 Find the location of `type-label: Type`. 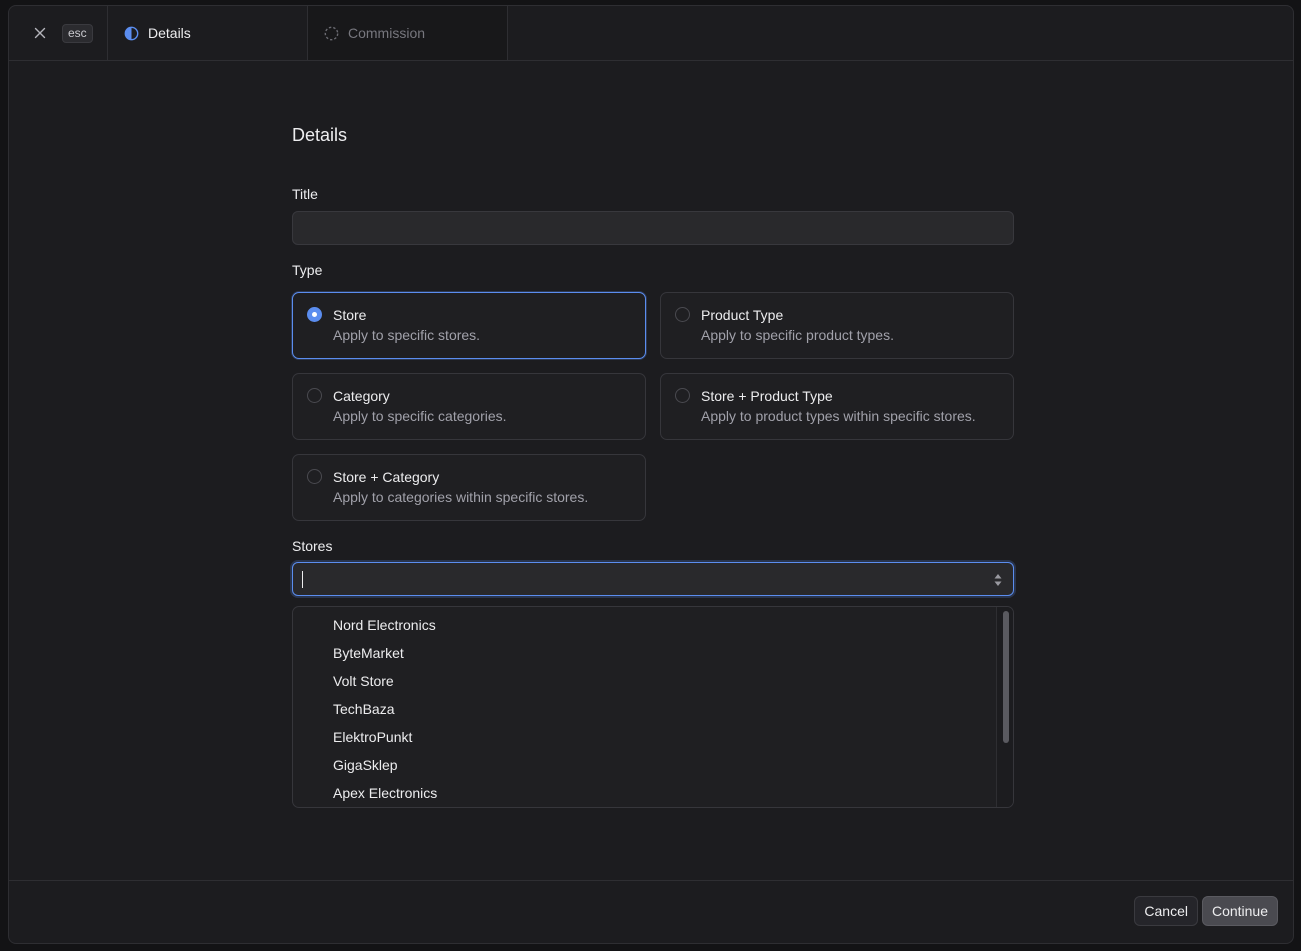

type-label: Type is located at coordinates (307, 270).